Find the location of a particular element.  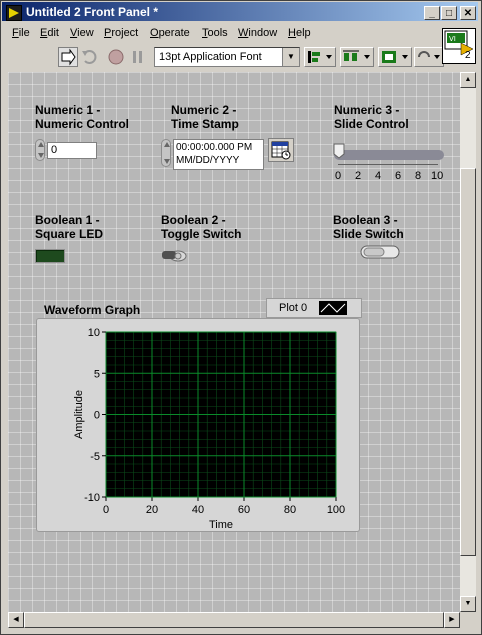

scrollbar-corner is located at coordinates (468, 620).